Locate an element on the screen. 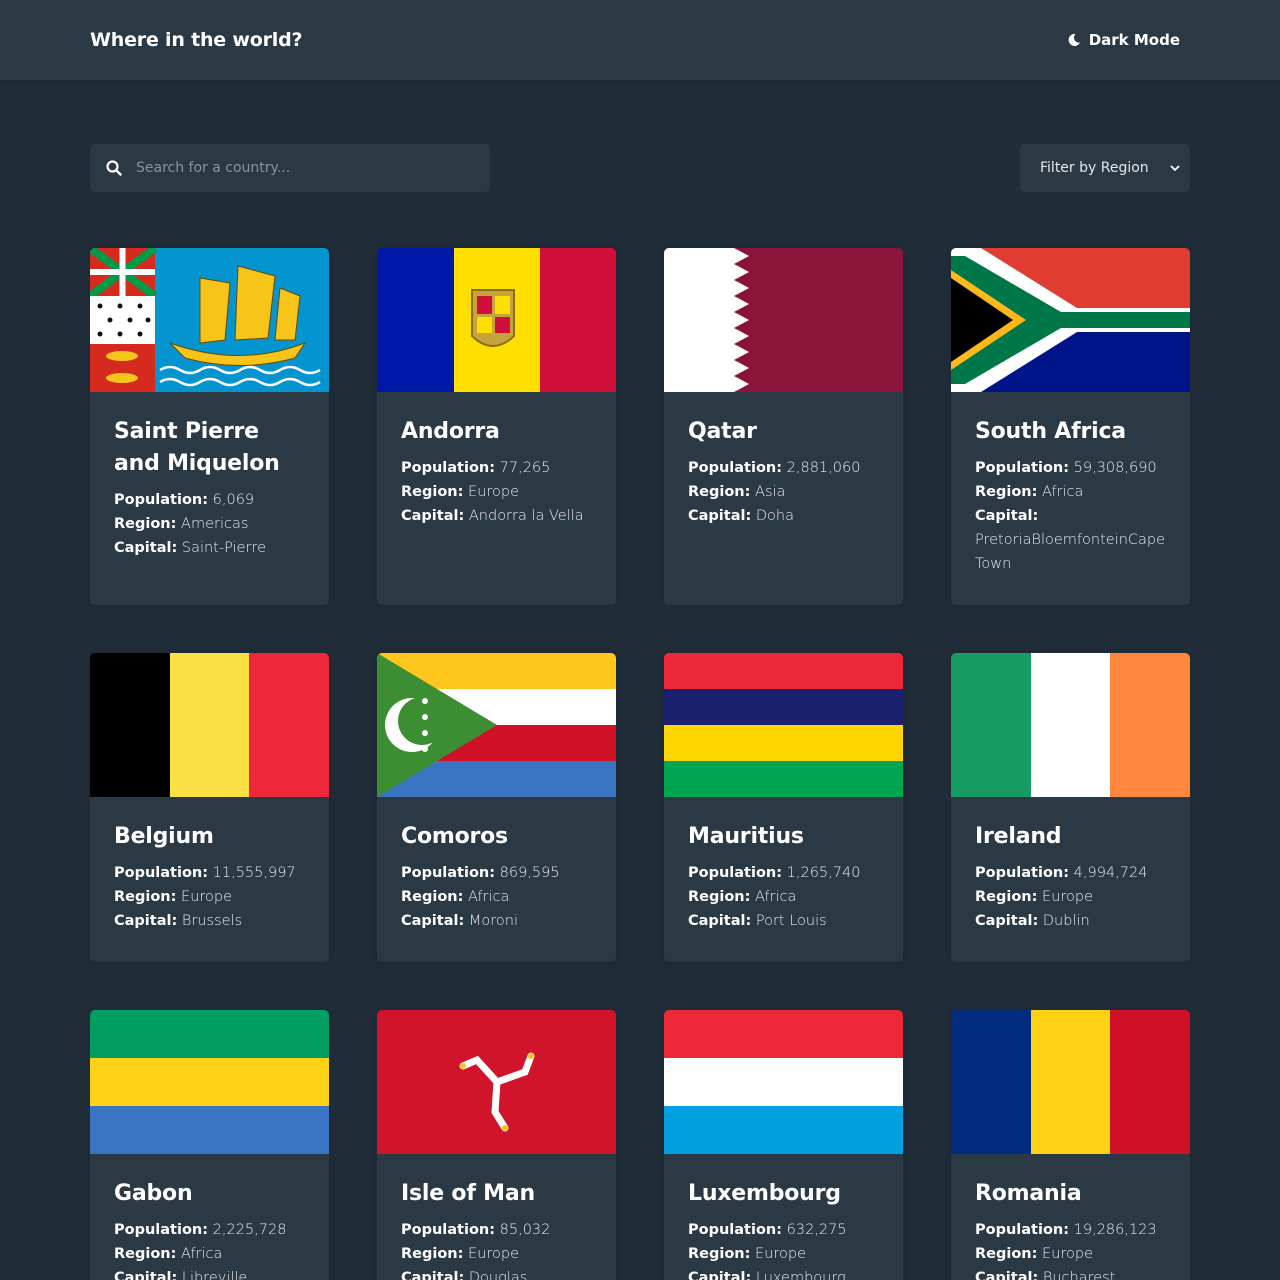  dark-mode-label: Dark Mode is located at coordinates (1134, 40).